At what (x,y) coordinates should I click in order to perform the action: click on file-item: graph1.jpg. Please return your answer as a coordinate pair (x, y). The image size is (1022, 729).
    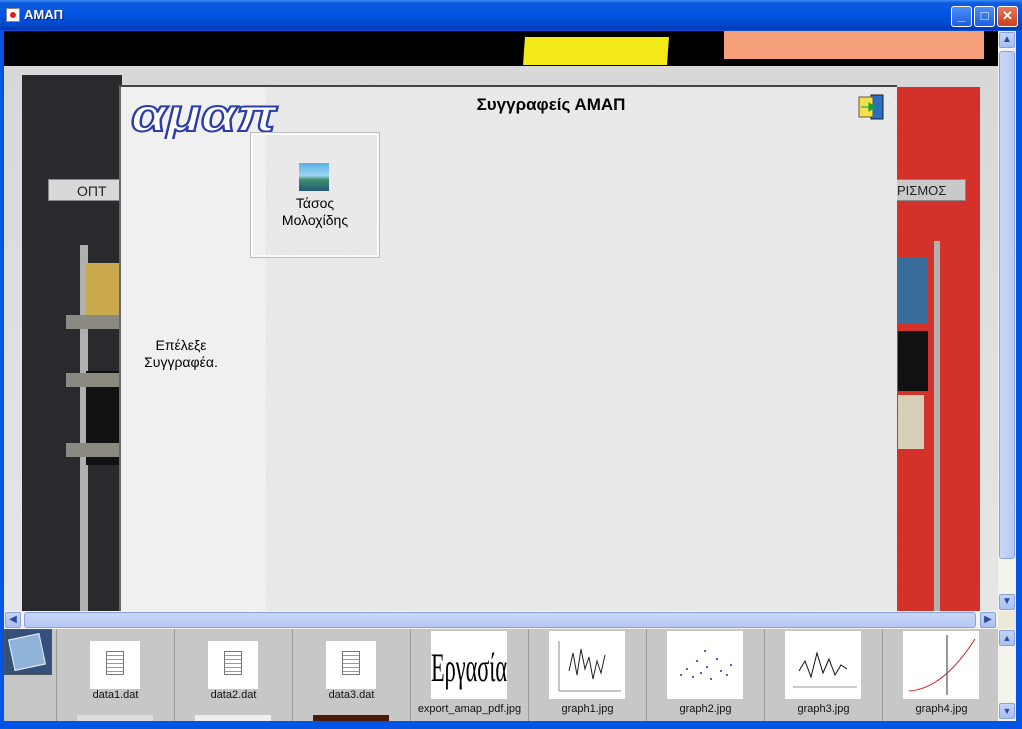
    Looking at the image, I should click on (587, 675).